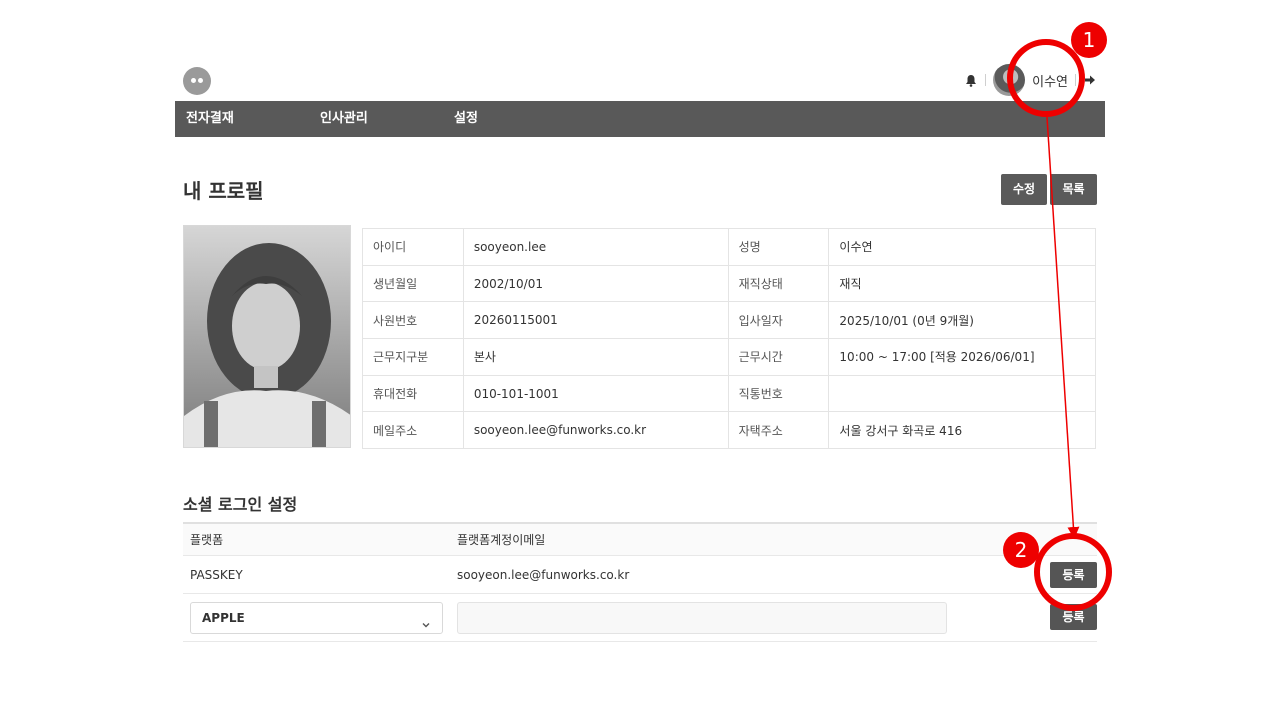 The width and height of the screenshot is (1280, 720). I want to click on field-value: 10:00 ~ 17:00 [적용 2026/06/01], so click(962, 357).